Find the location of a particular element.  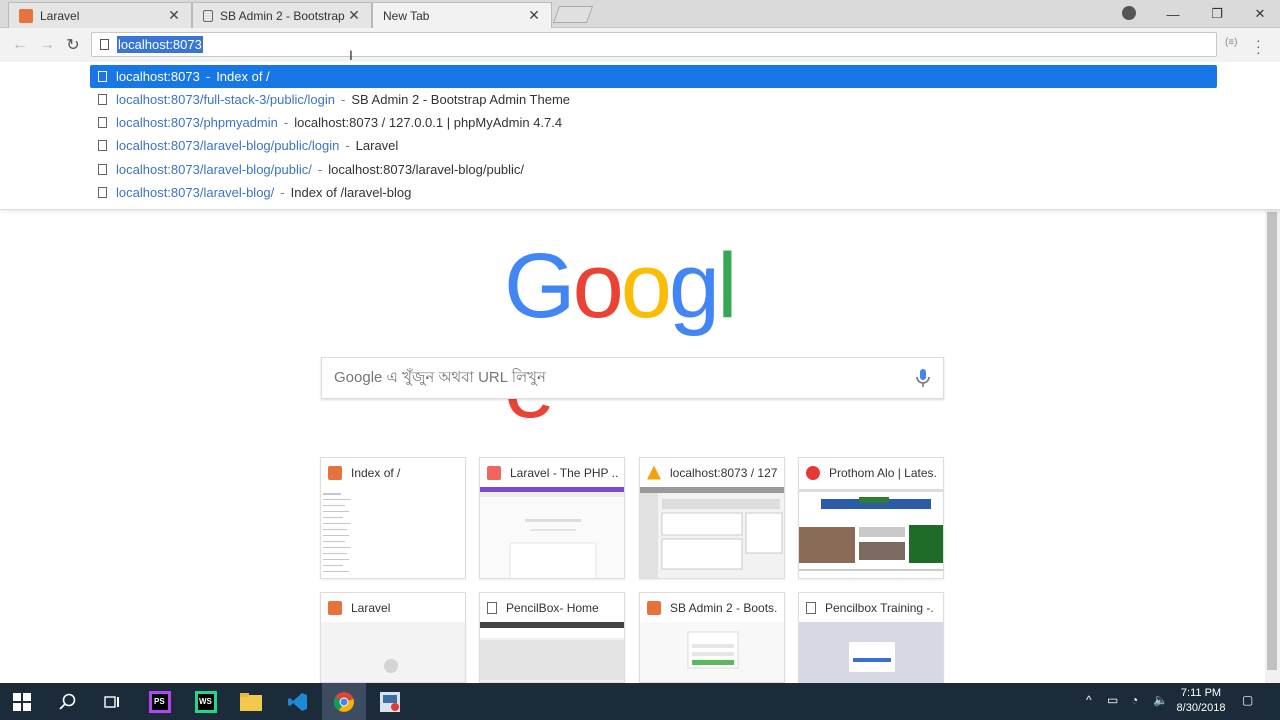

most-visited-tile: PencilBox- Home is located at coordinates (552, 637).